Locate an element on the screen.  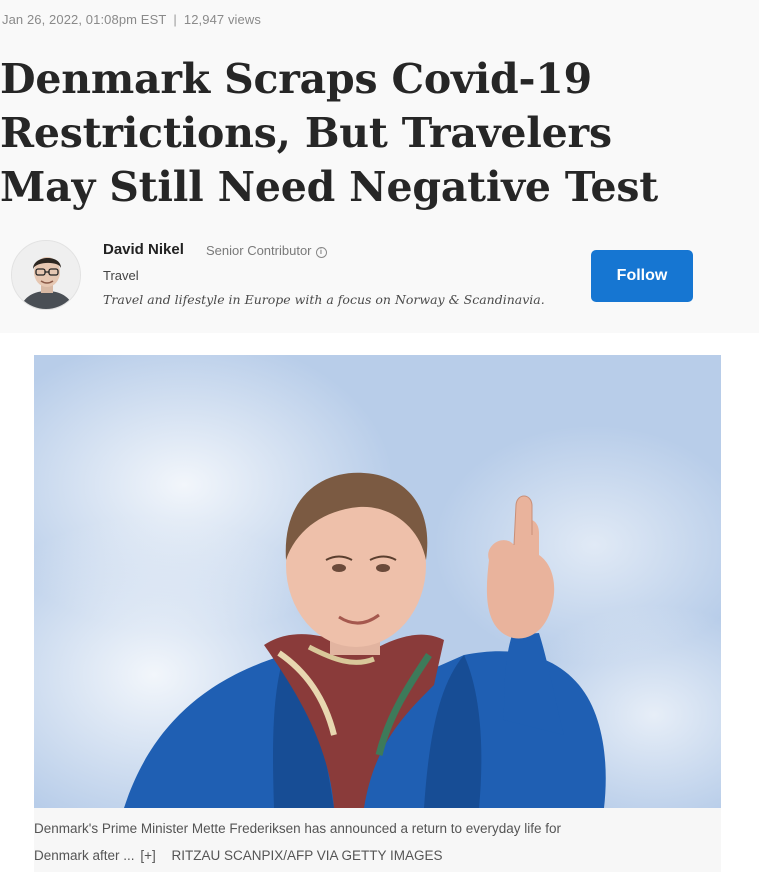
author-portrait-icon is located at coordinates (46, 275).